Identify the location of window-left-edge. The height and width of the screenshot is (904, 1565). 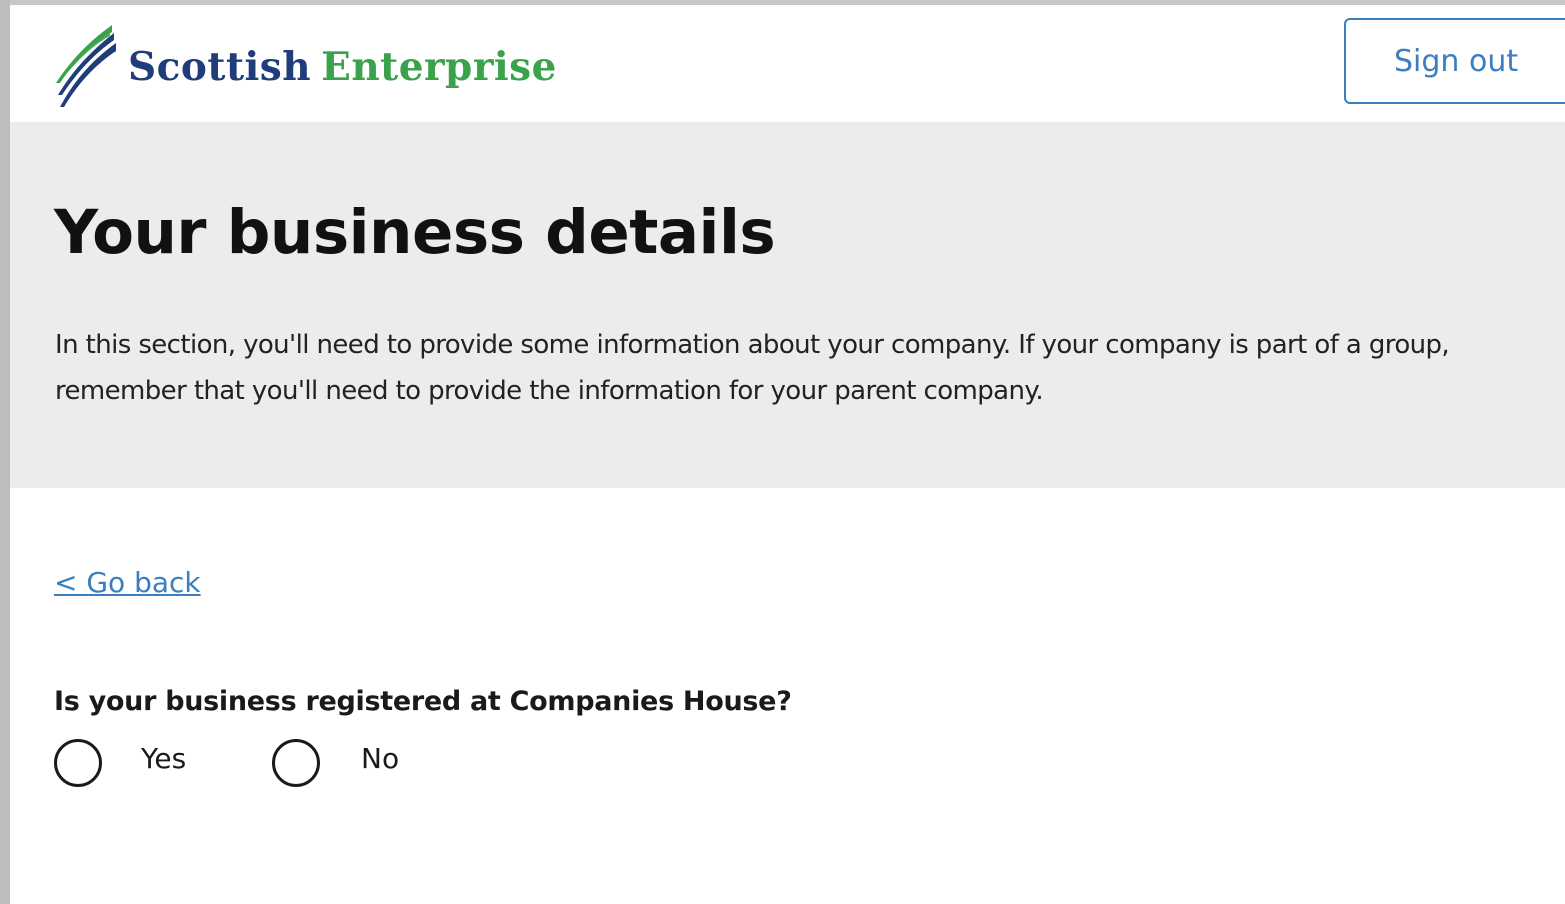
(5, 452).